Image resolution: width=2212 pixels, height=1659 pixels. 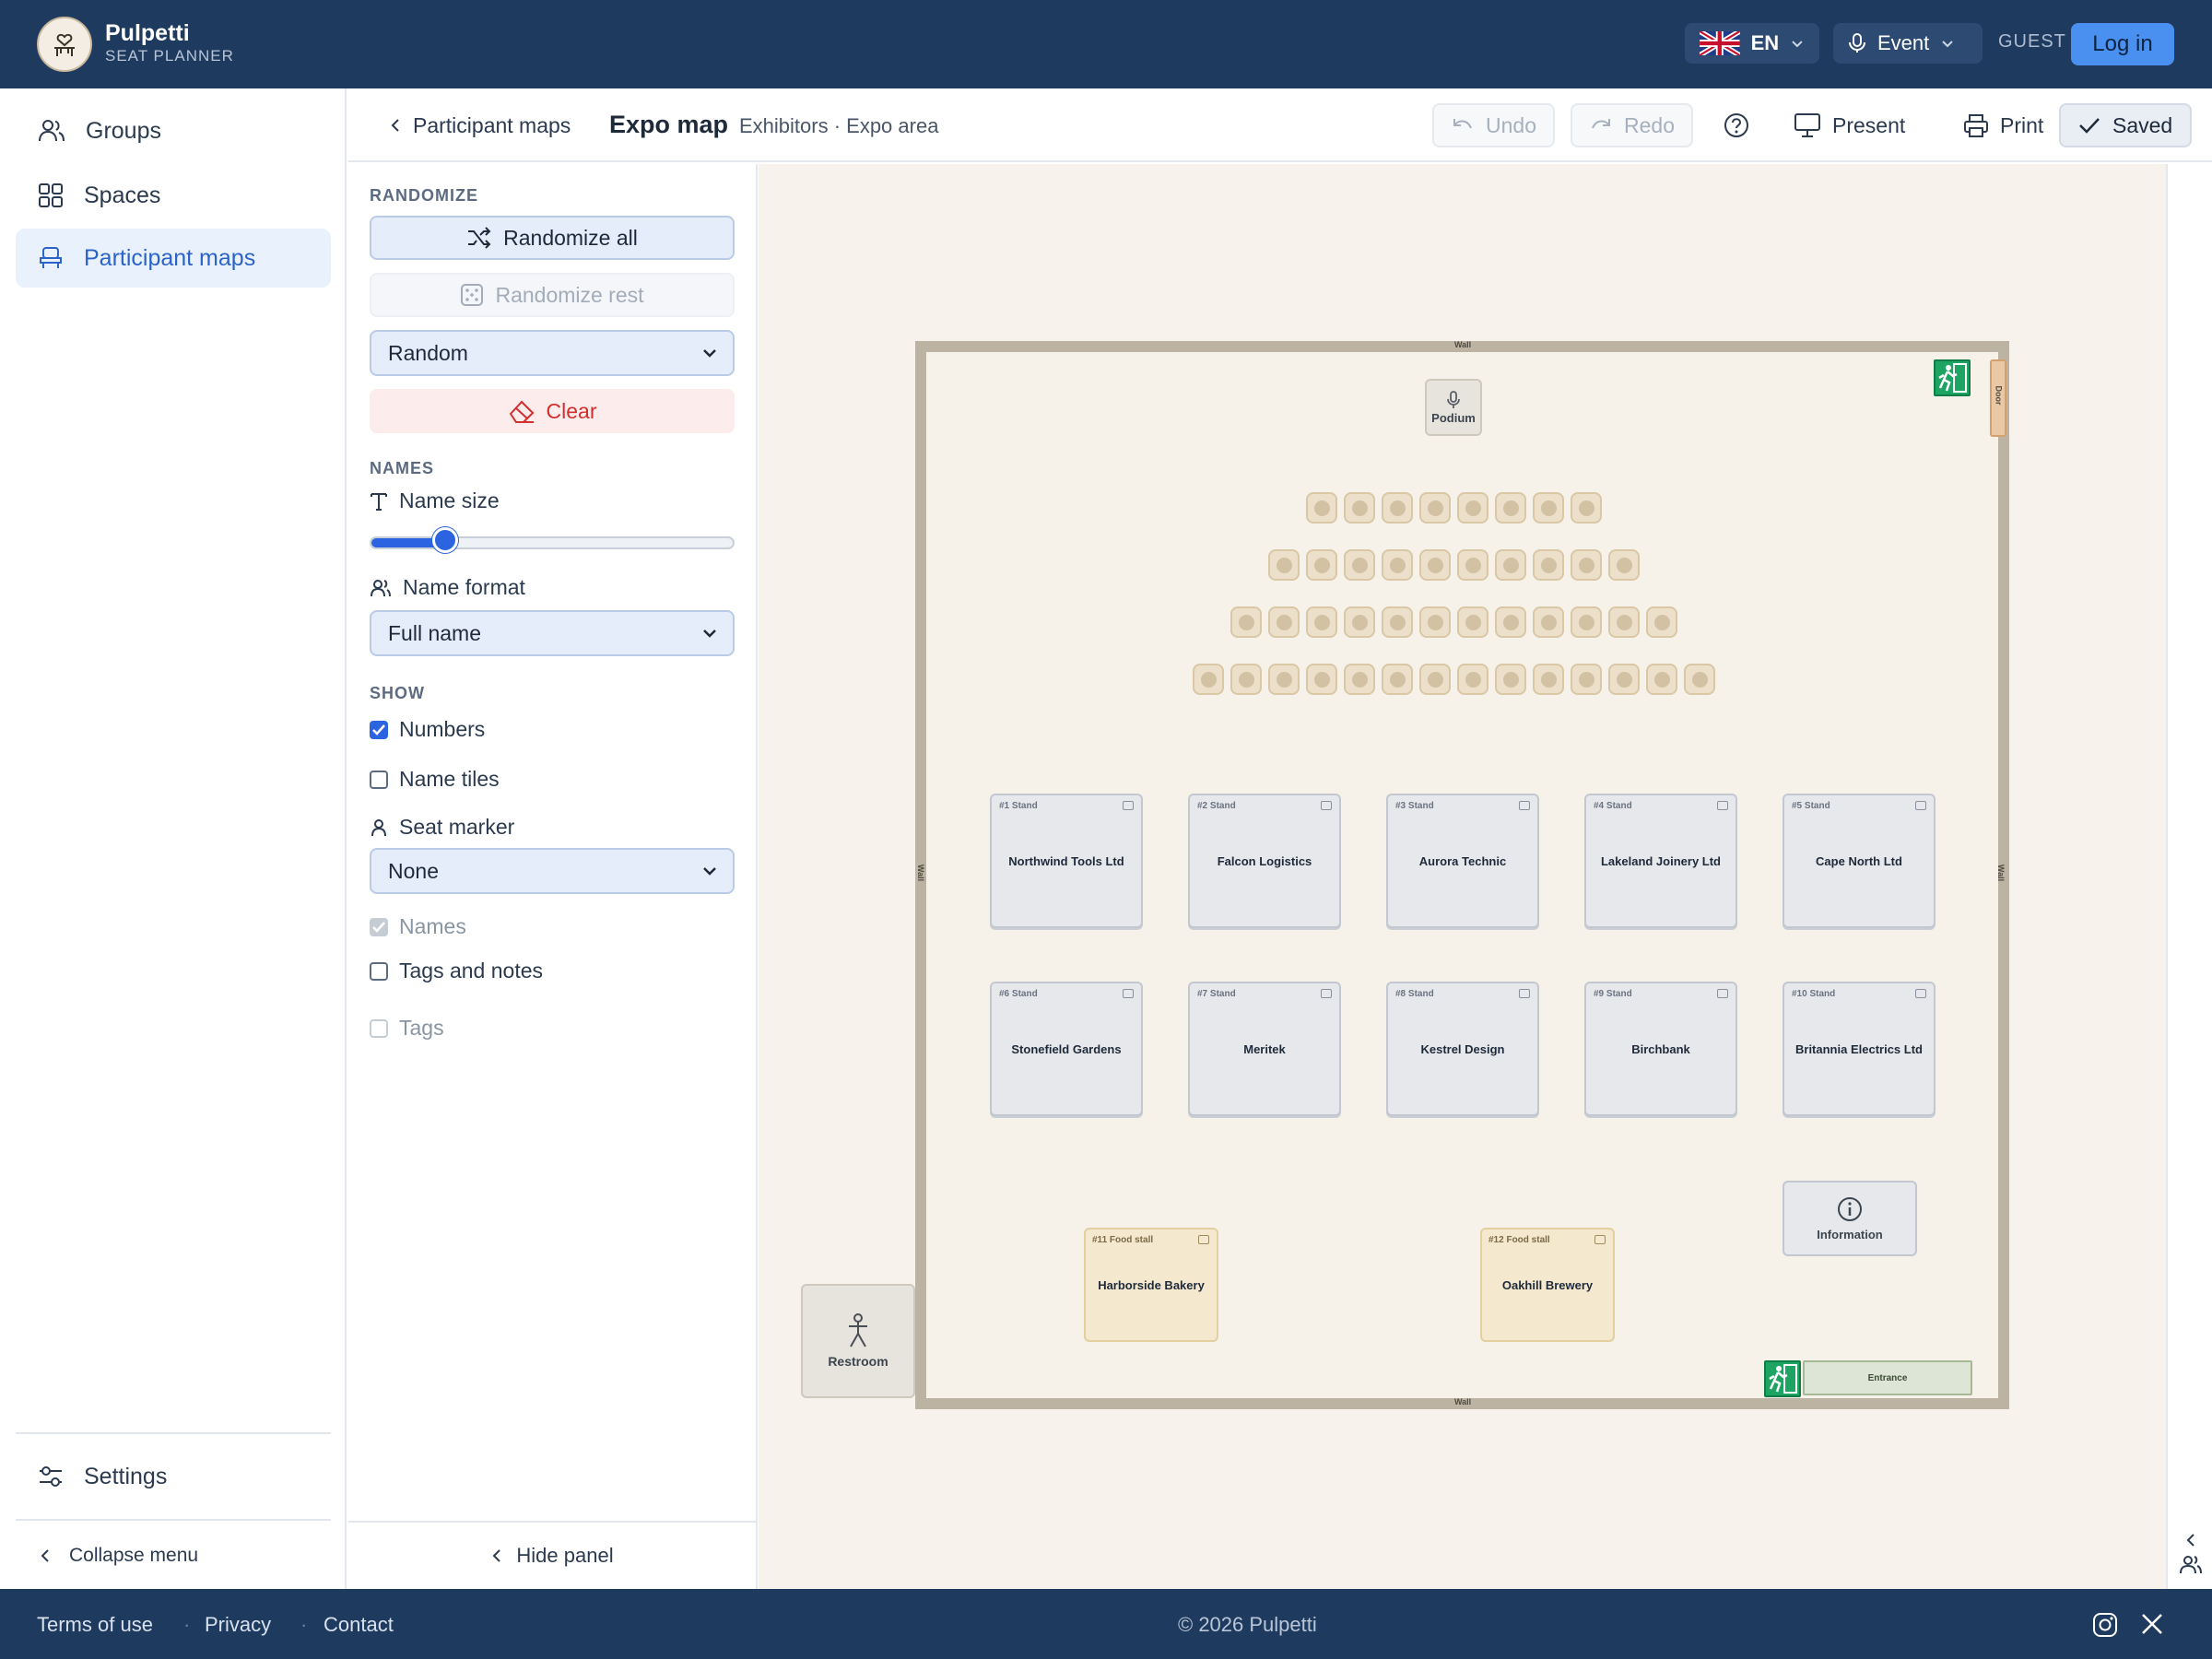 I want to click on present-button: Present, so click(x=1849, y=125).